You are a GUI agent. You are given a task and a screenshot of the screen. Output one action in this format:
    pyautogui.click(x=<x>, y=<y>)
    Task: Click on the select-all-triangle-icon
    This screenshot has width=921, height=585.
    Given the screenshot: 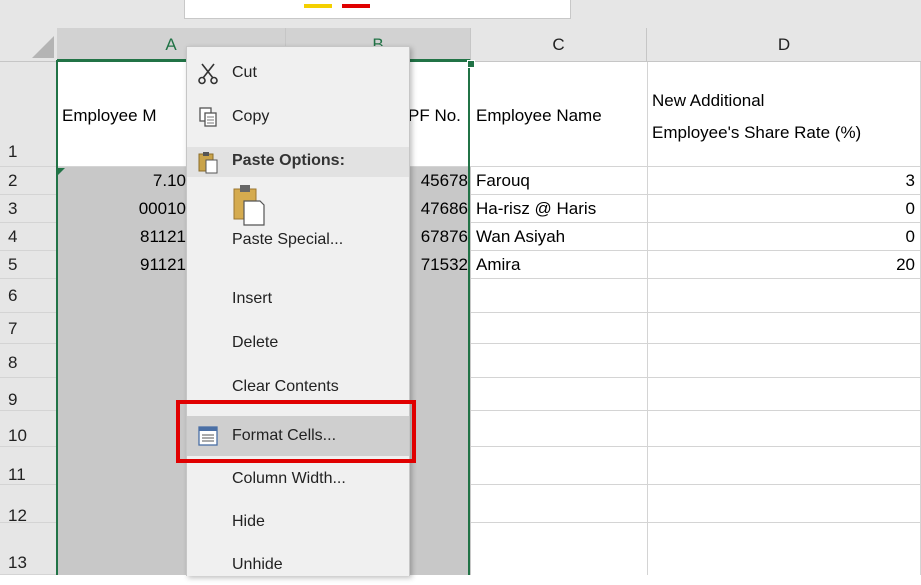 What is the action you would take?
    pyautogui.click(x=43, y=47)
    